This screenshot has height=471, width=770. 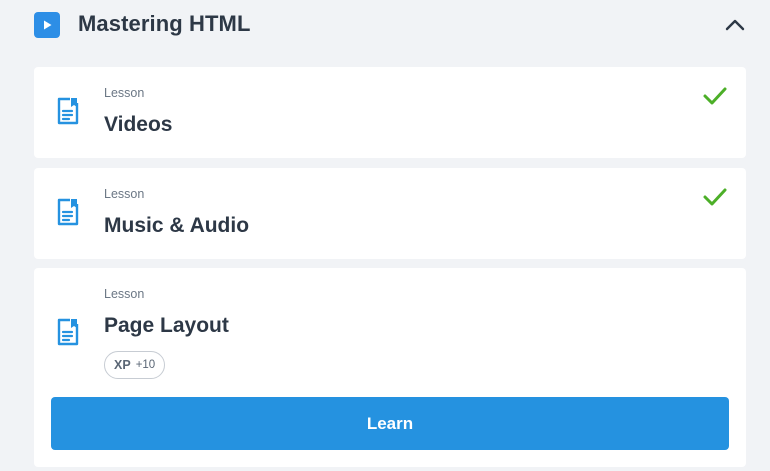 I want to click on lesson-title: Music & Audio, so click(x=177, y=225).